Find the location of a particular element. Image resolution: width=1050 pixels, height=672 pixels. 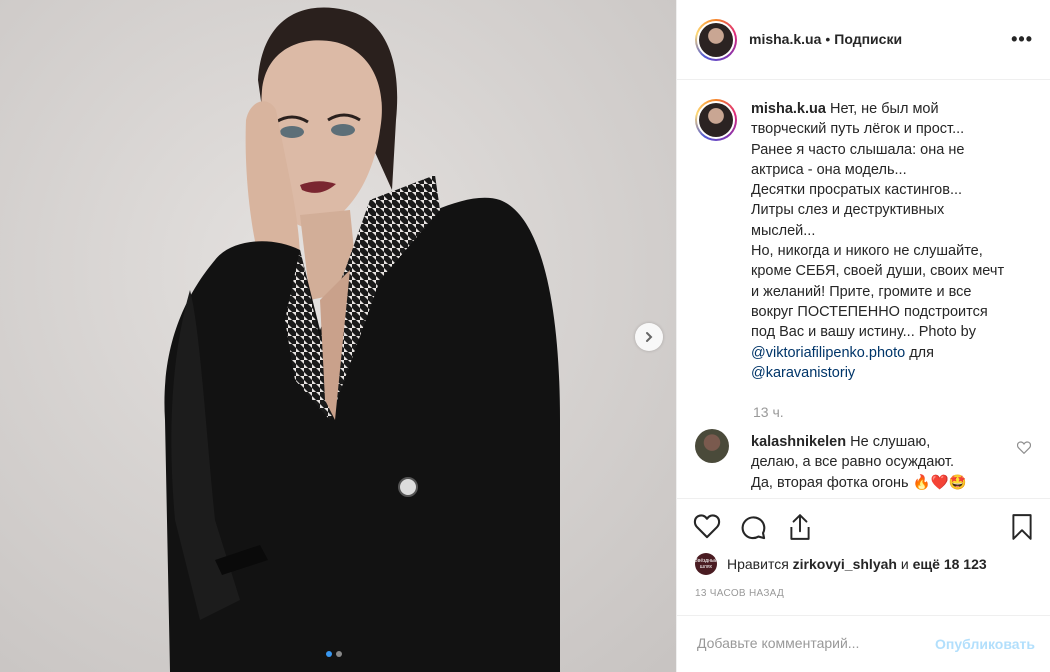

author-avatar is located at coordinates (716, 40).